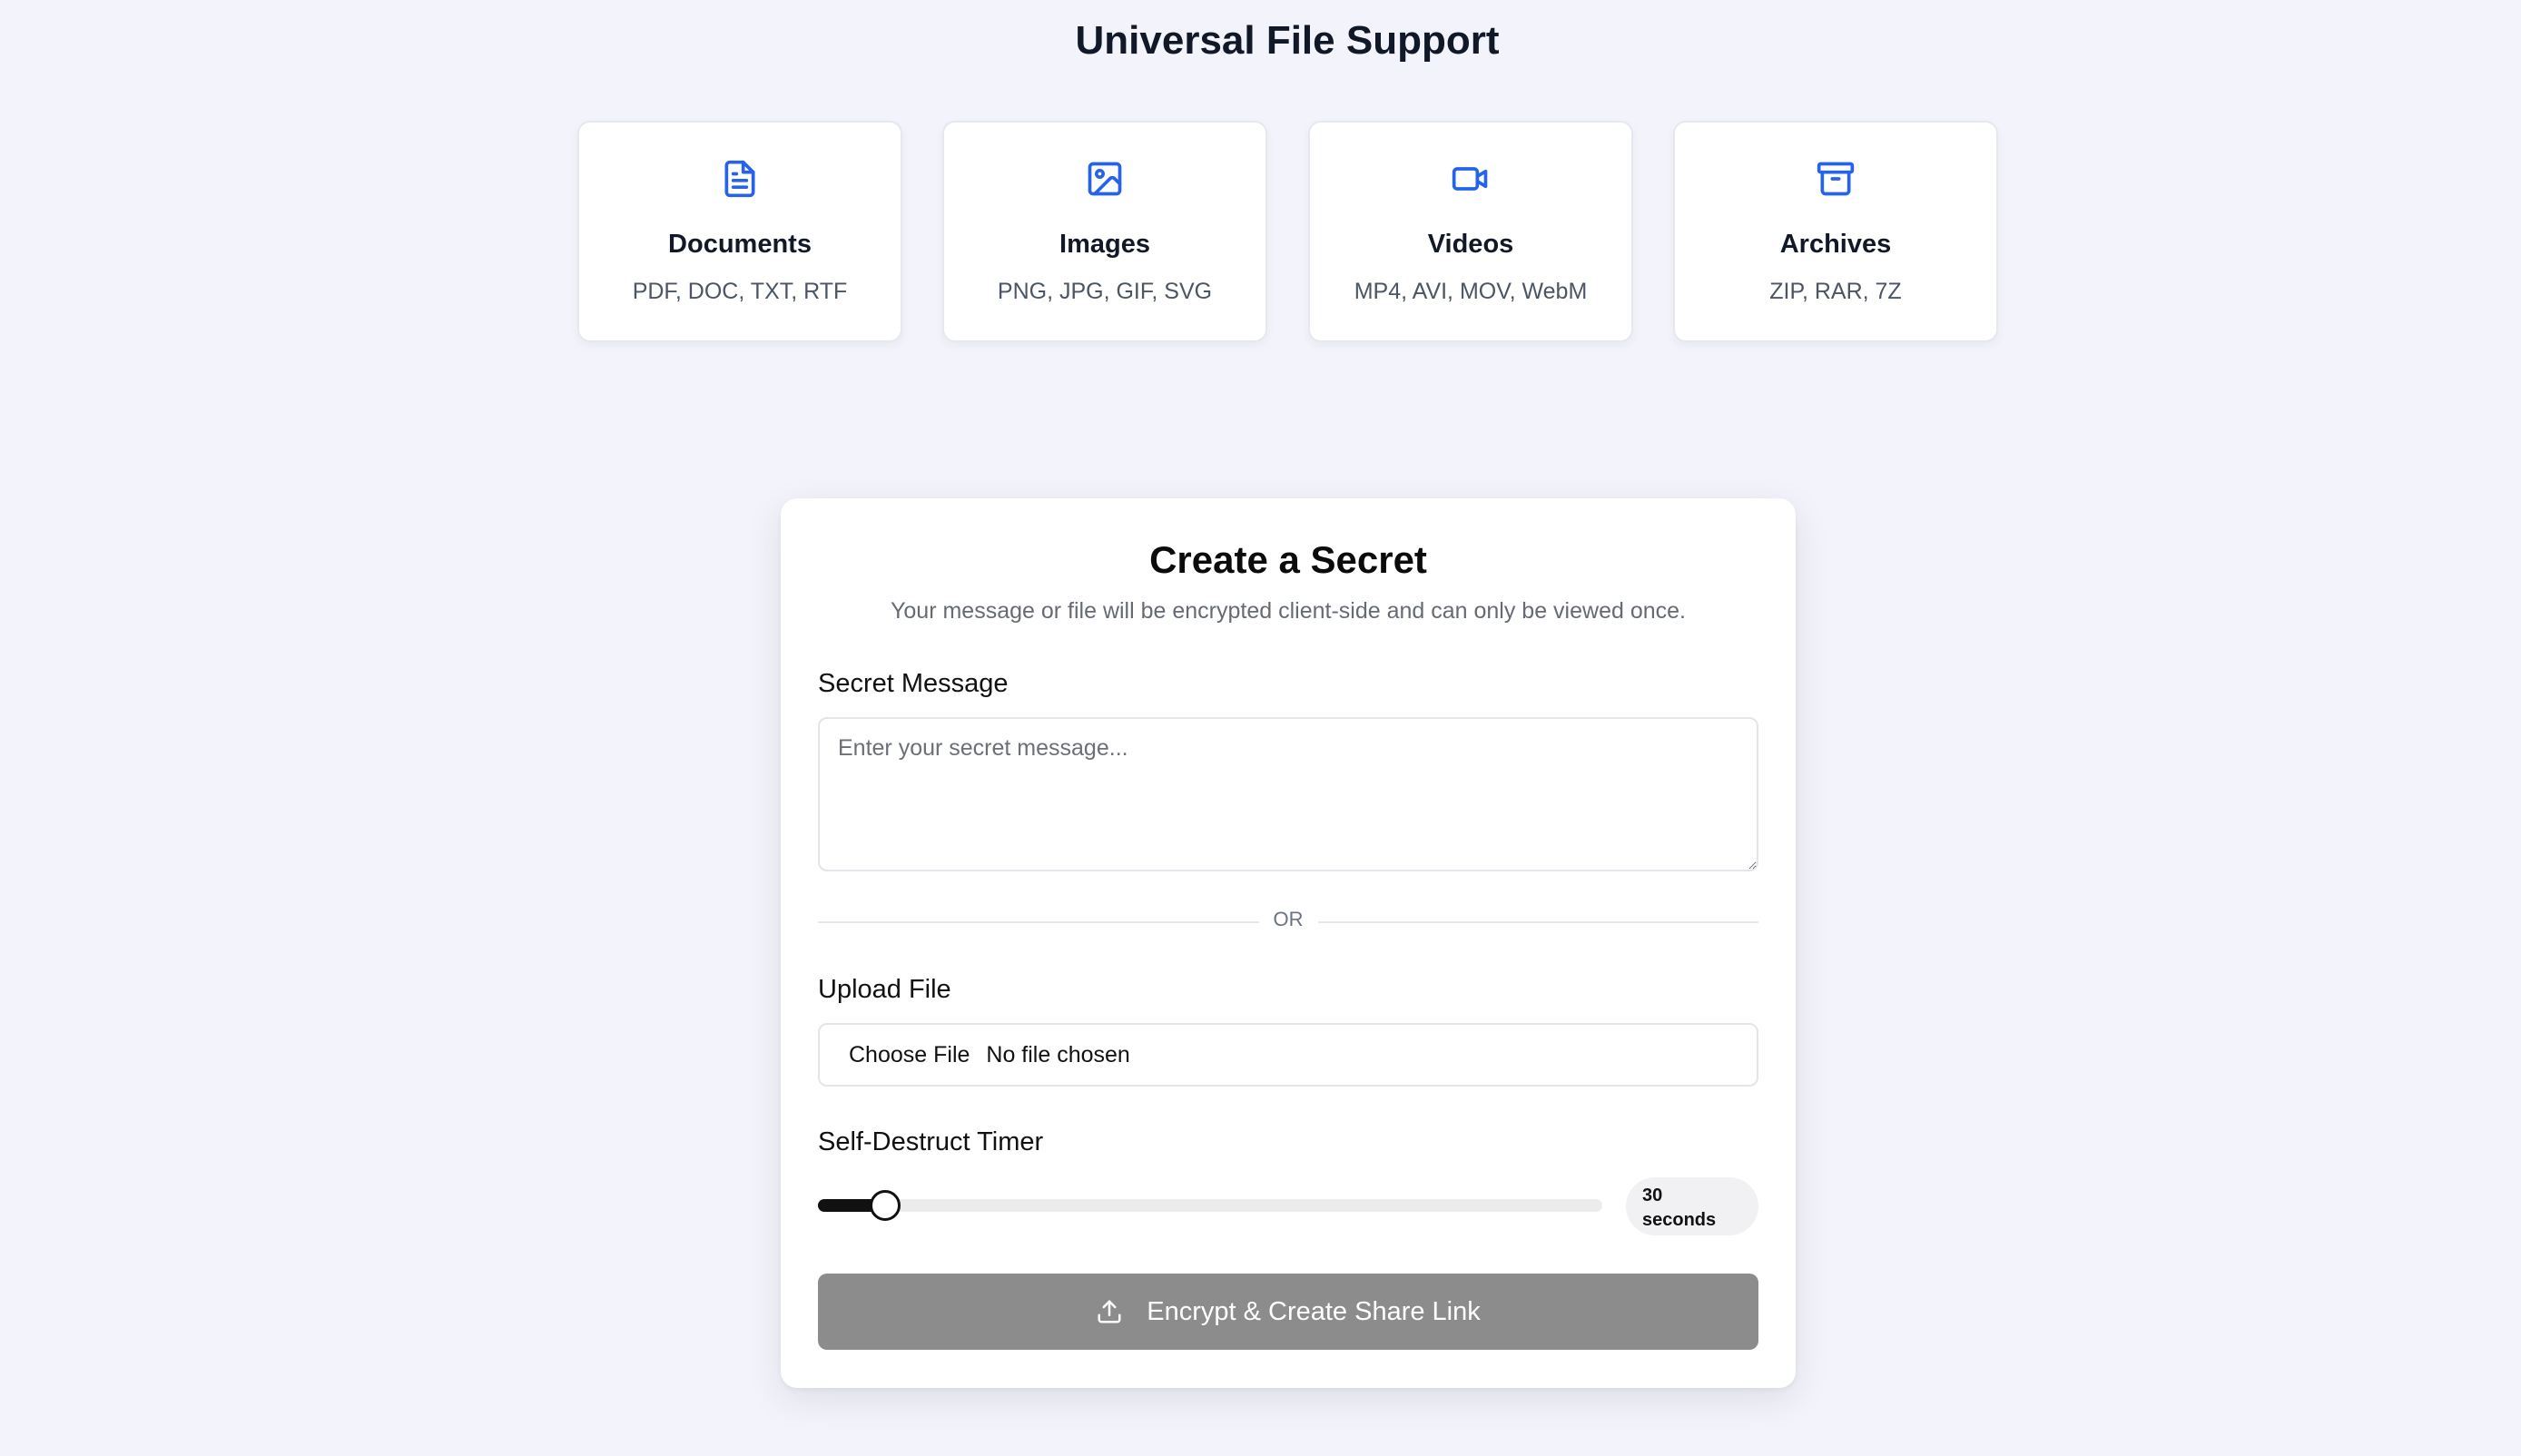 The height and width of the screenshot is (1456, 2521). I want to click on self-destruct-timer-label: Self-Destruct Timer, so click(931, 1141).